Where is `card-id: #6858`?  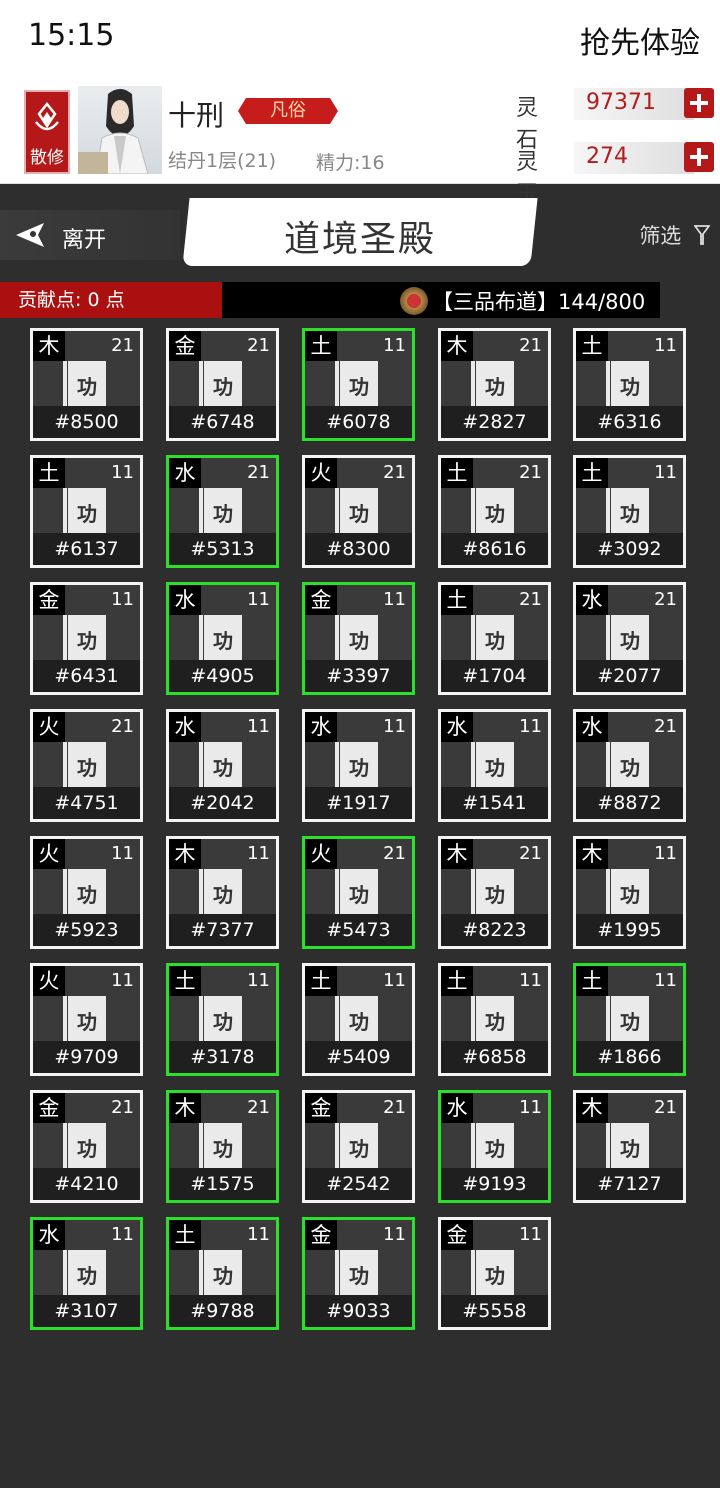 card-id: #6858 is located at coordinates (494, 1057).